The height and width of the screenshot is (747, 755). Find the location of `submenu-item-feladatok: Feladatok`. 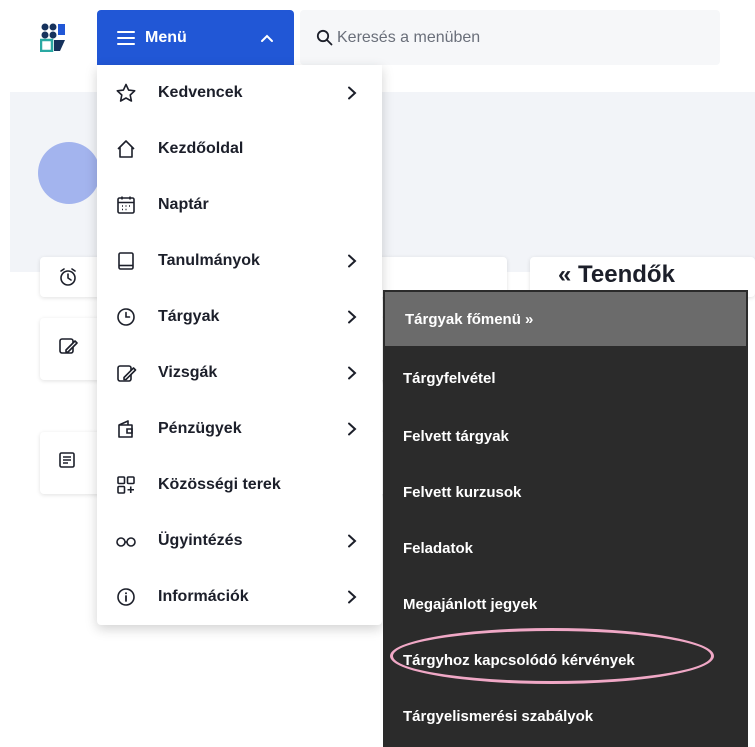

submenu-item-feladatok: Feladatok is located at coordinates (565, 548).